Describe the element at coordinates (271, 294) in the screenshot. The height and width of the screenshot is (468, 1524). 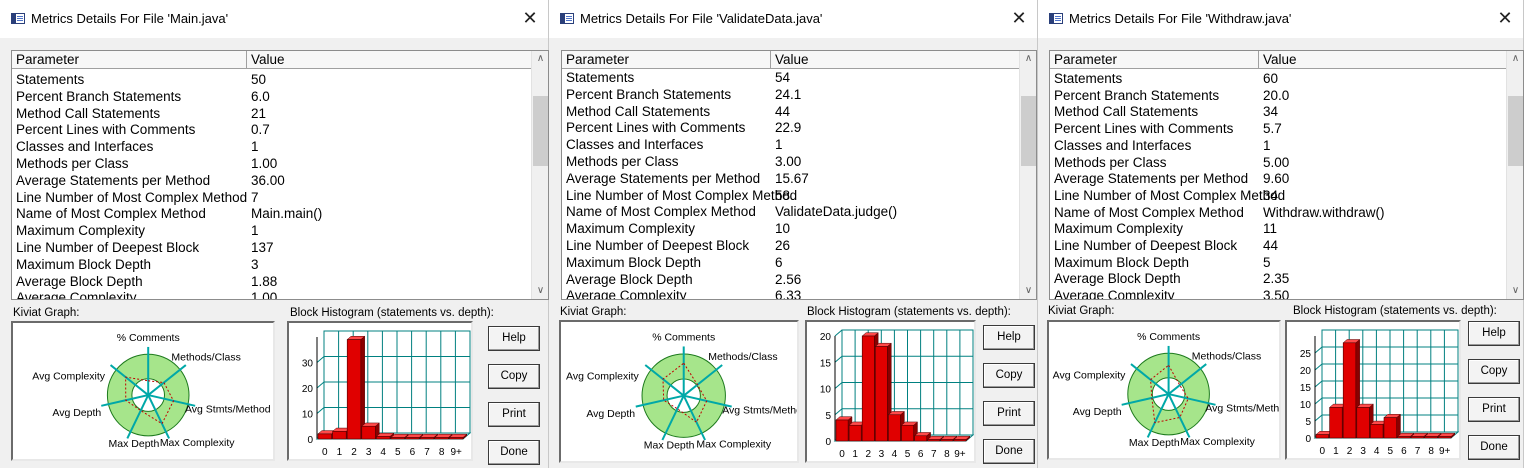
I see `table-row: Average Complexity 1.00` at that location.